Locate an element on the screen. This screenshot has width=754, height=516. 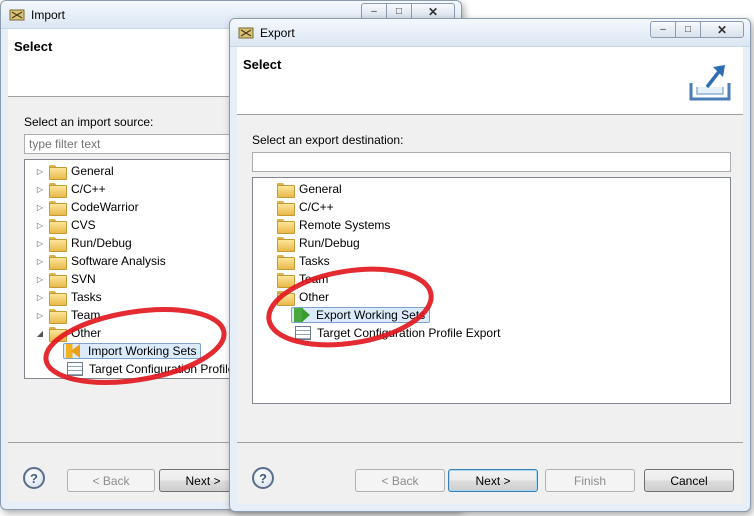
tree-item-software-analysis: ▷ Software Analysis is located at coordinates (100, 261).